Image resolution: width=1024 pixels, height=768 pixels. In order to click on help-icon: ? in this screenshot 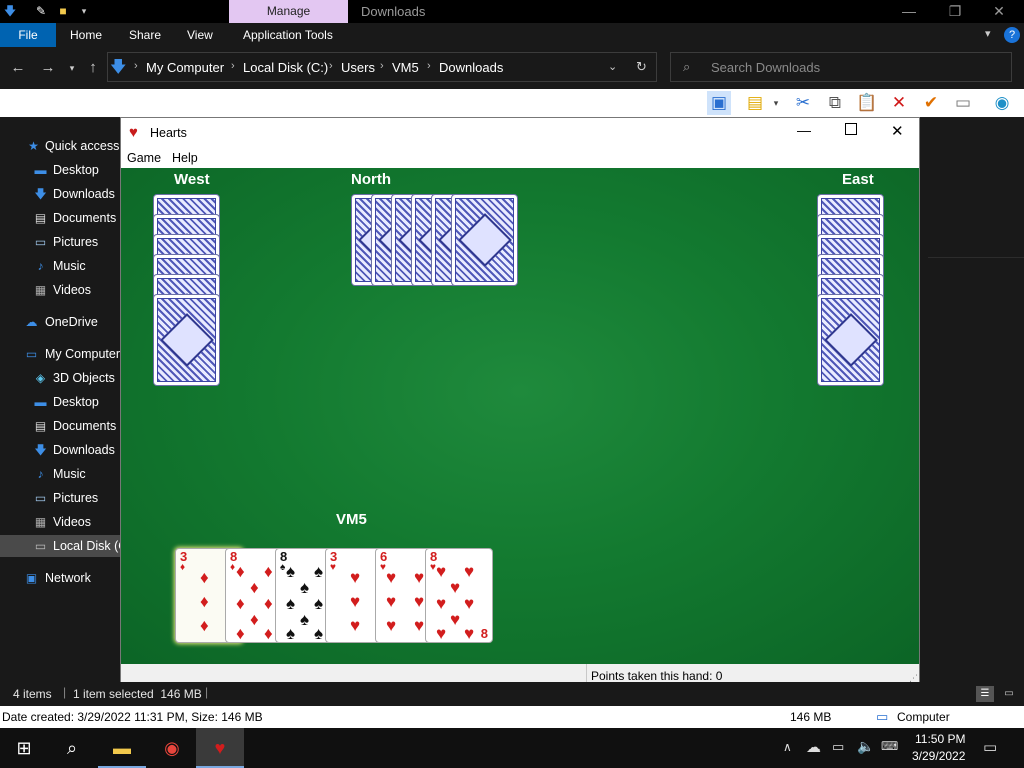, I will do `click(1012, 35)`.